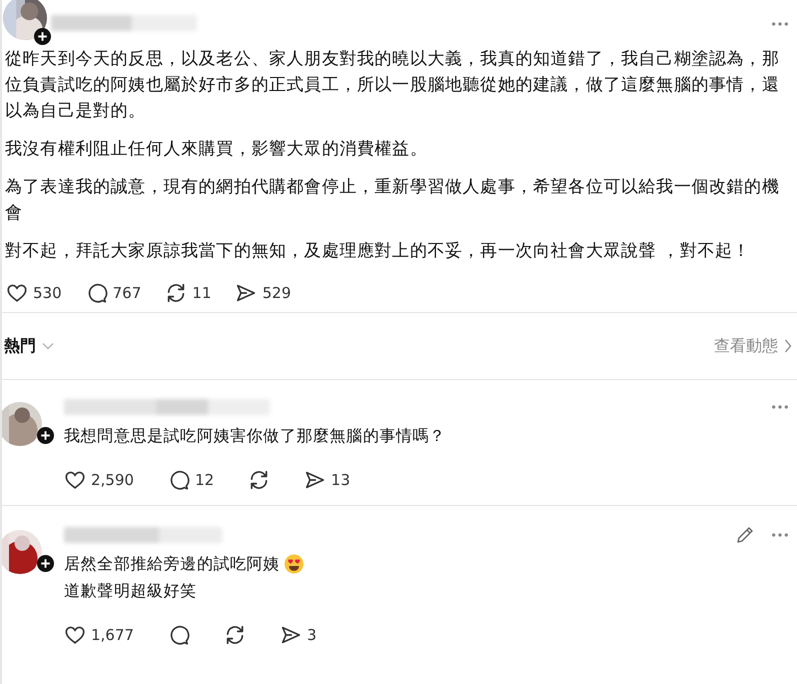  What do you see at coordinates (746, 346) in the screenshot?
I see `view-activity-link: 查看動態` at bounding box center [746, 346].